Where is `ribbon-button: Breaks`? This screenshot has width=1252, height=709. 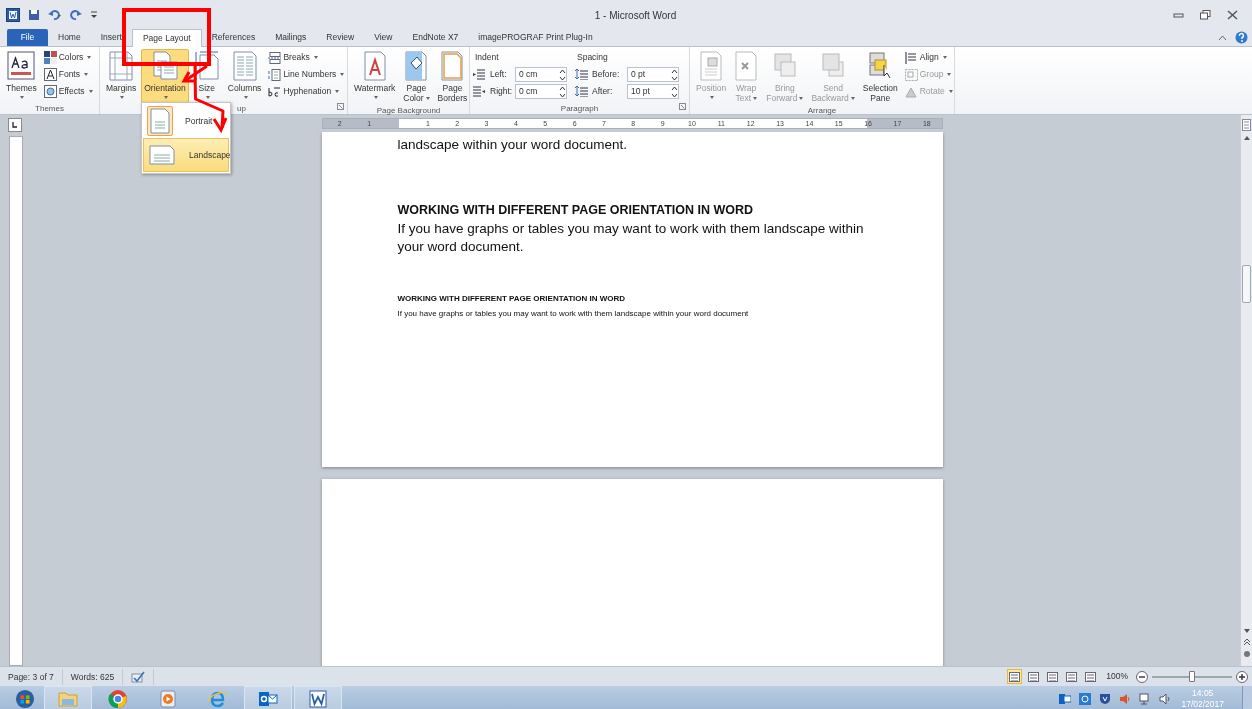
ribbon-button: Breaks is located at coordinates (306, 57).